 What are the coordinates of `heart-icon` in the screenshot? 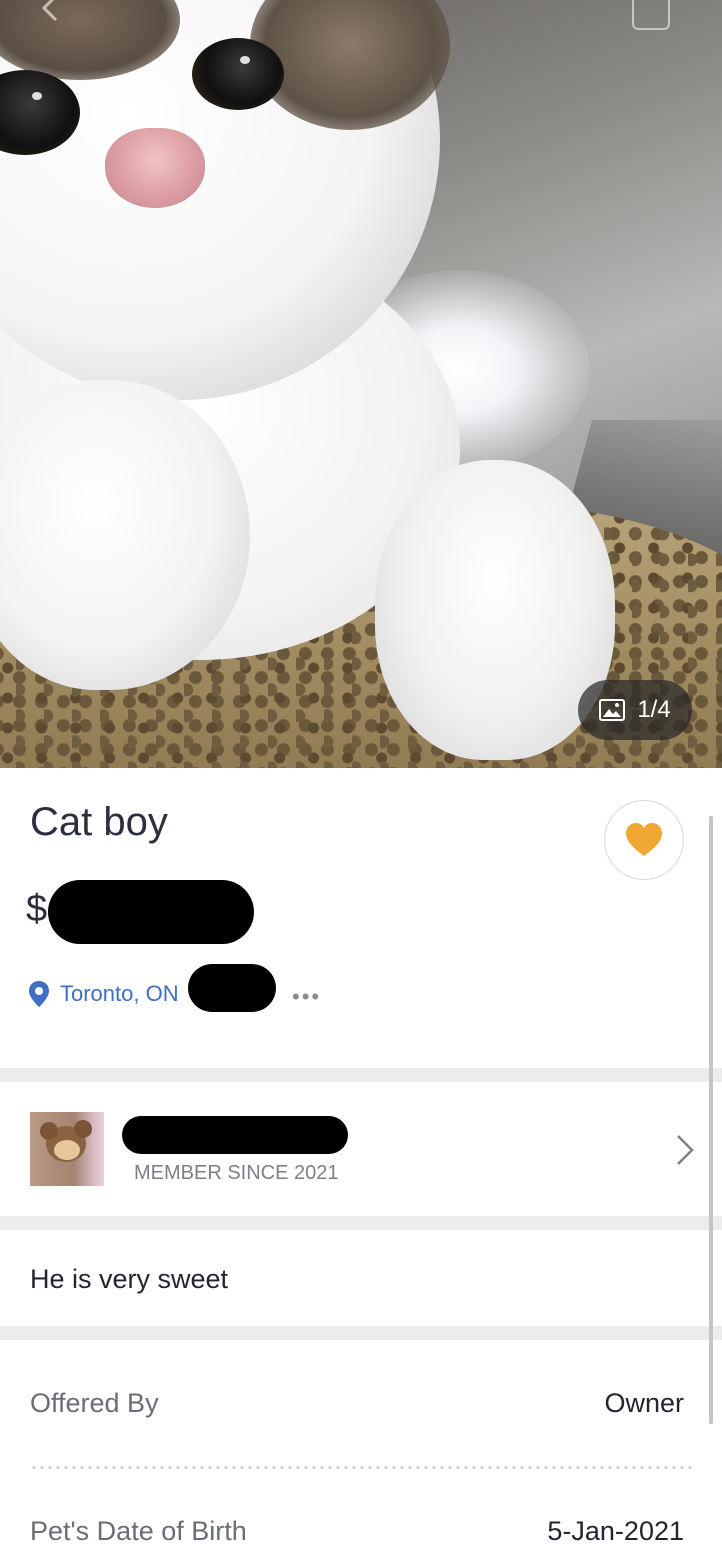 It's located at (644, 839).